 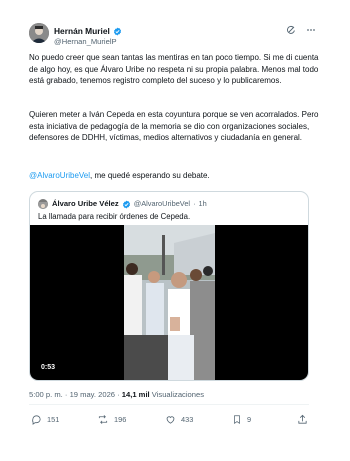 I want to click on post-date: 19 may. 2026, so click(x=92, y=394).